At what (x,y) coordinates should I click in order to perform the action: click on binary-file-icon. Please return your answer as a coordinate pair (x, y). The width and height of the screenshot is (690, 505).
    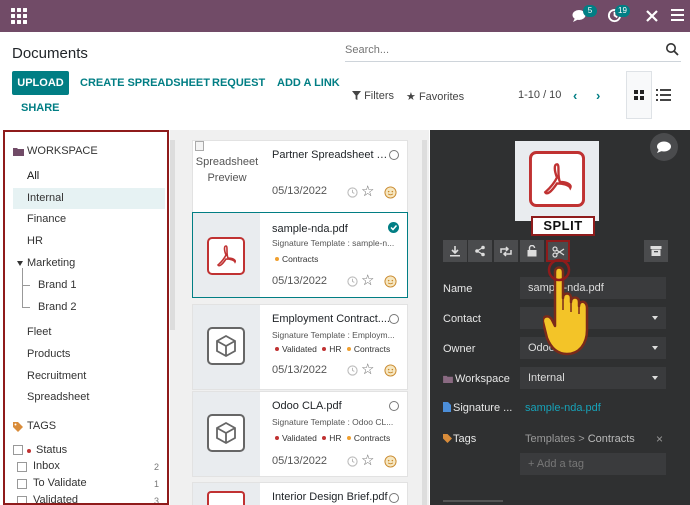
    Looking at the image, I should click on (226, 433).